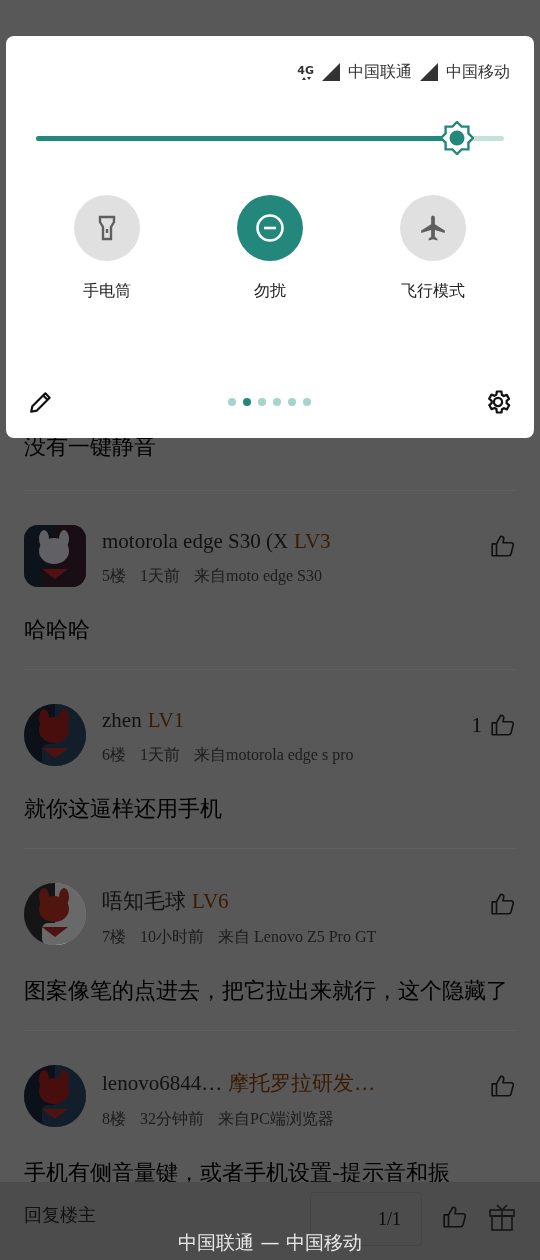 The height and width of the screenshot is (1260, 540). I want to click on reply-field: 回复楼主, so click(157, 1208).